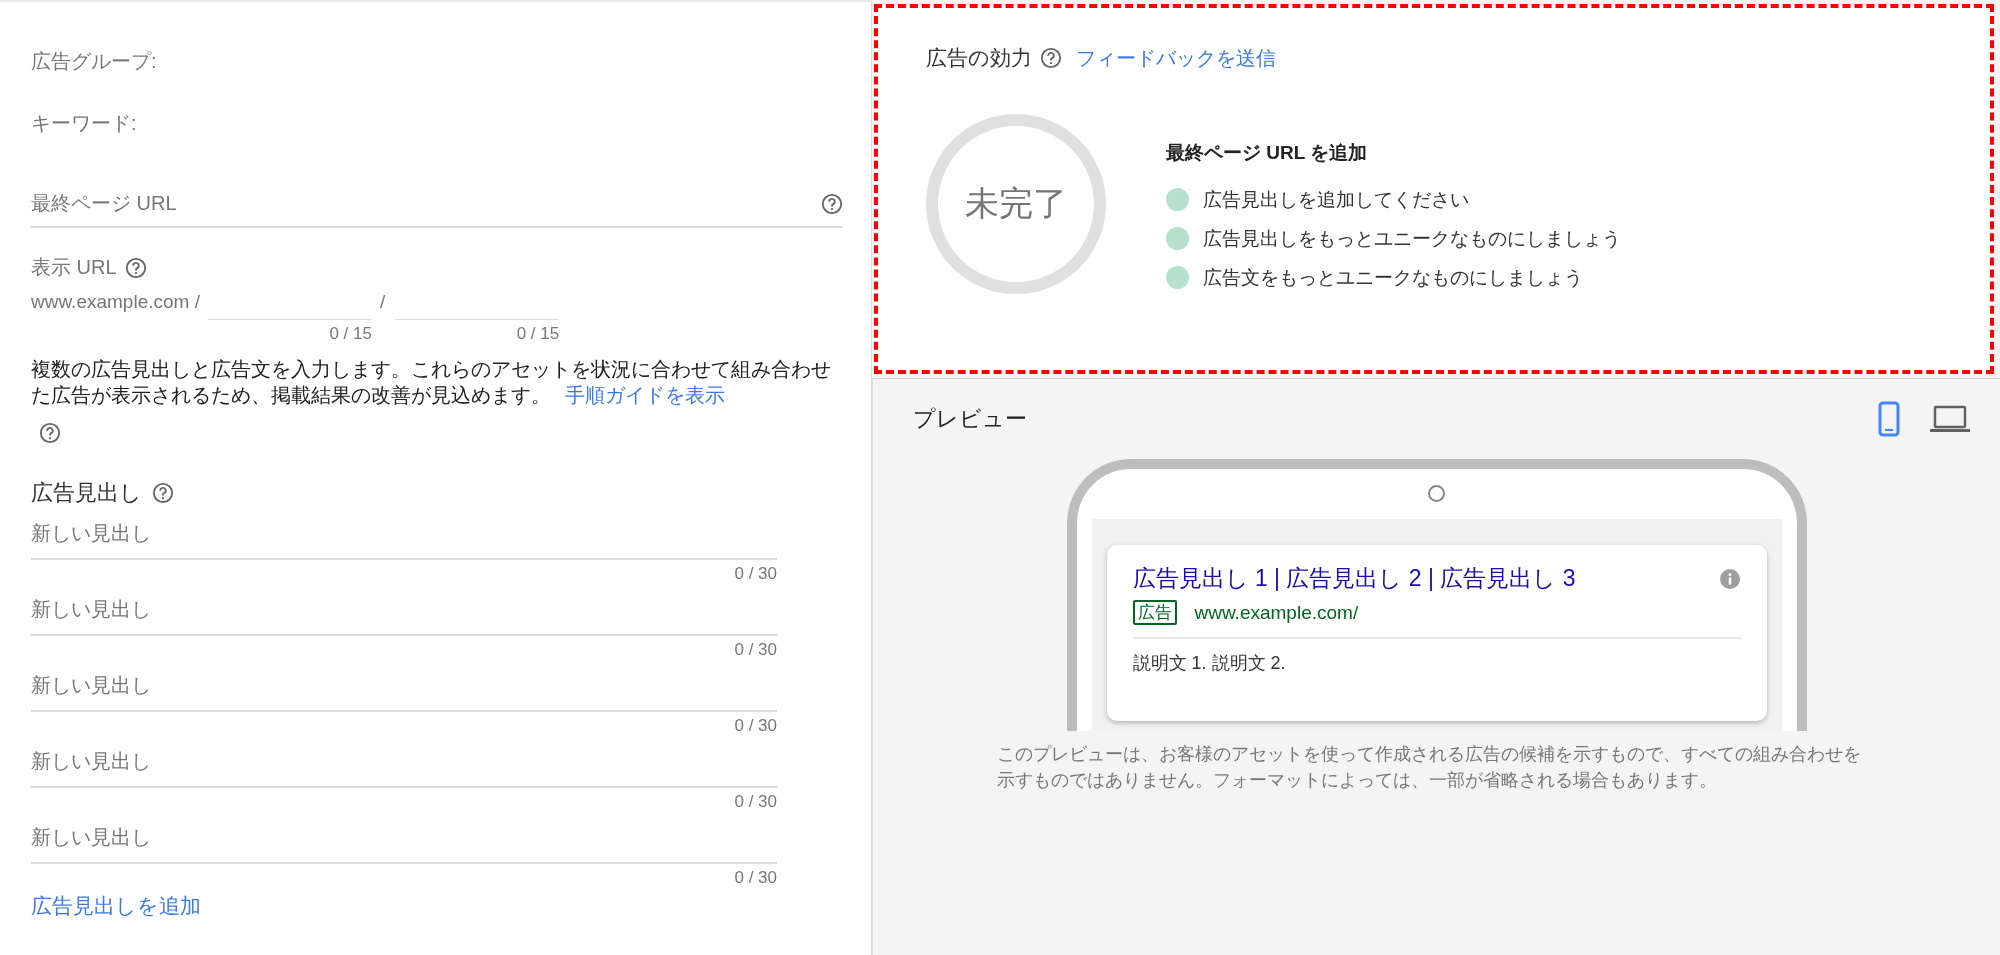 This screenshot has width=2000, height=955. I want to click on suggestion-text: 広告文をもっとユニークなものにしましょう, so click(1393, 277).